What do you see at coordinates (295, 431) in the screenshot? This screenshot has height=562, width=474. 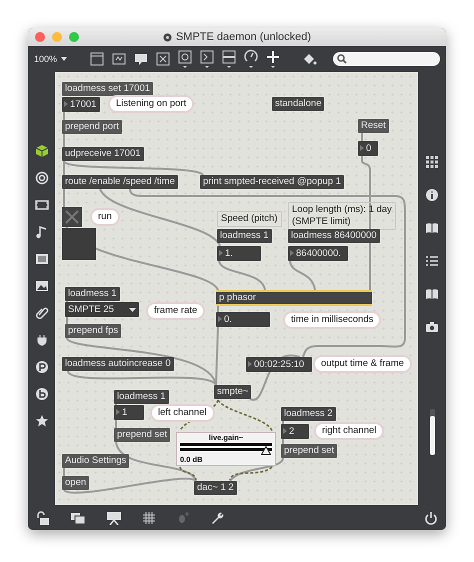 I see `number-box: 2` at bounding box center [295, 431].